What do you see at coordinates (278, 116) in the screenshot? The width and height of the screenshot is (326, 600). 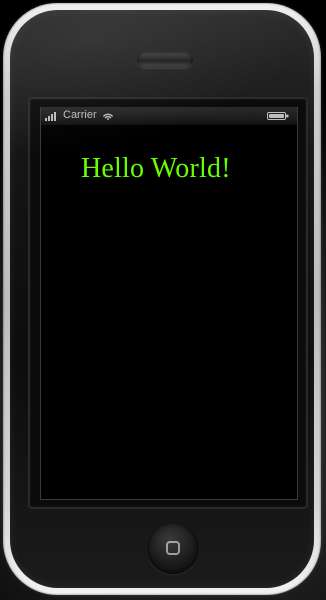 I see `battery-icon` at bounding box center [278, 116].